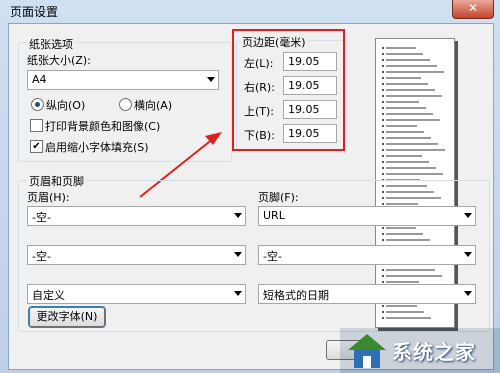 The image size is (500, 373). What do you see at coordinates (48, 197) in the screenshot?
I see `header-label: 页眉(H):` at bounding box center [48, 197].